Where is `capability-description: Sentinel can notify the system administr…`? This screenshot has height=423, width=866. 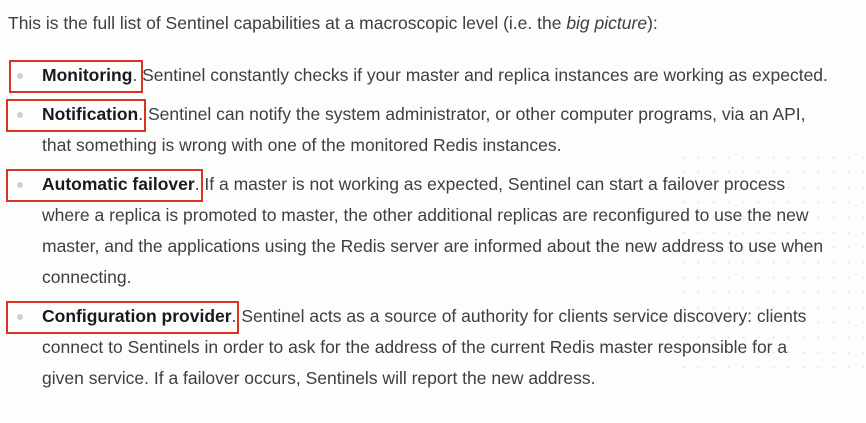 capability-description: Sentinel can notify the system administr… is located at coordinates (424, 129).